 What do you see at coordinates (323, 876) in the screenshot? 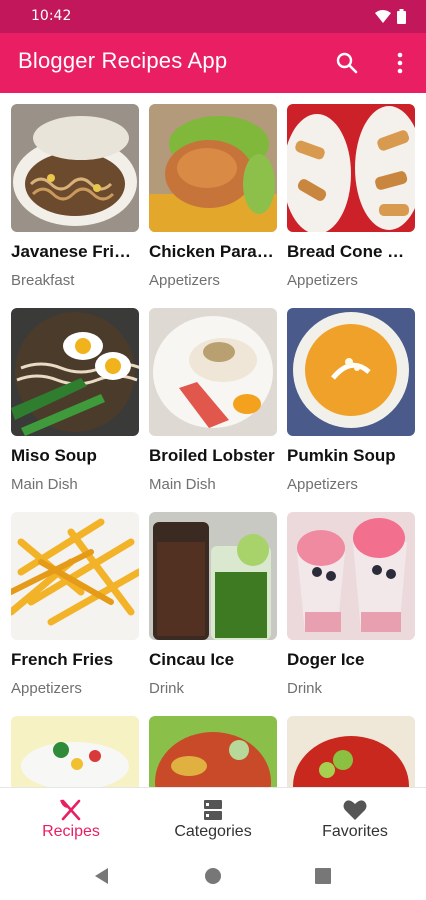
I see `recents-icon` at bounding box center [323, 876].